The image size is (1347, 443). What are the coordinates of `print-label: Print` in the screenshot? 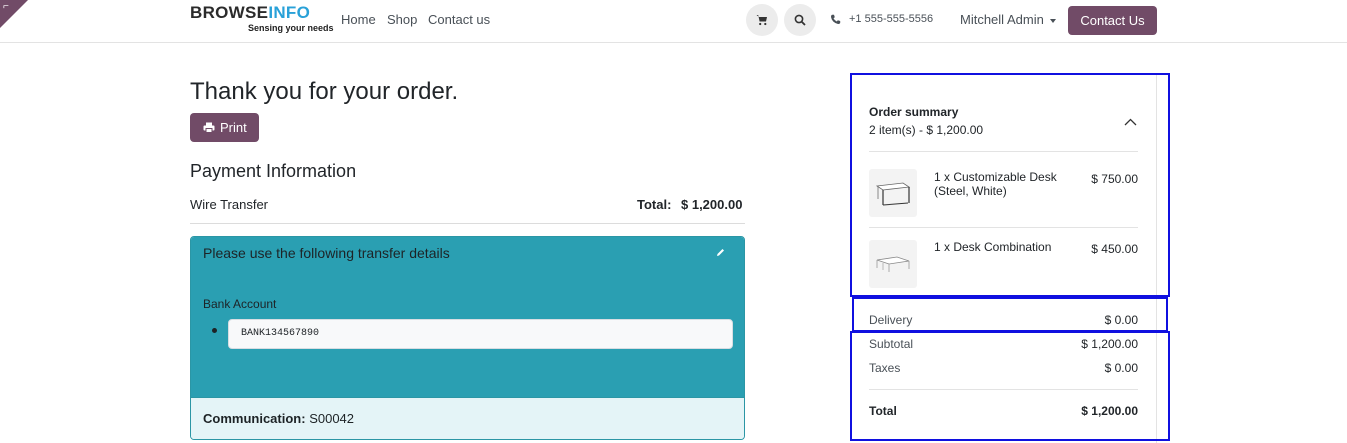 It's located at (233, 127).